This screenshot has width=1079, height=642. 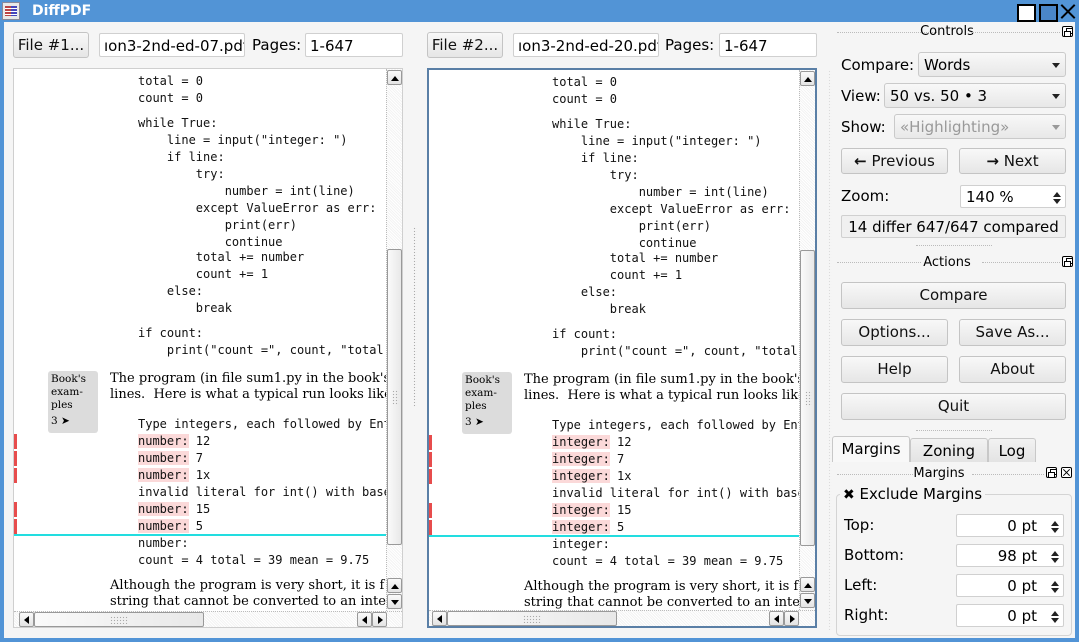 What do you see at coordinates (439, 618) in the screenshot?
I see `right-scroll-left-icon` at bounding box center [439, 618].